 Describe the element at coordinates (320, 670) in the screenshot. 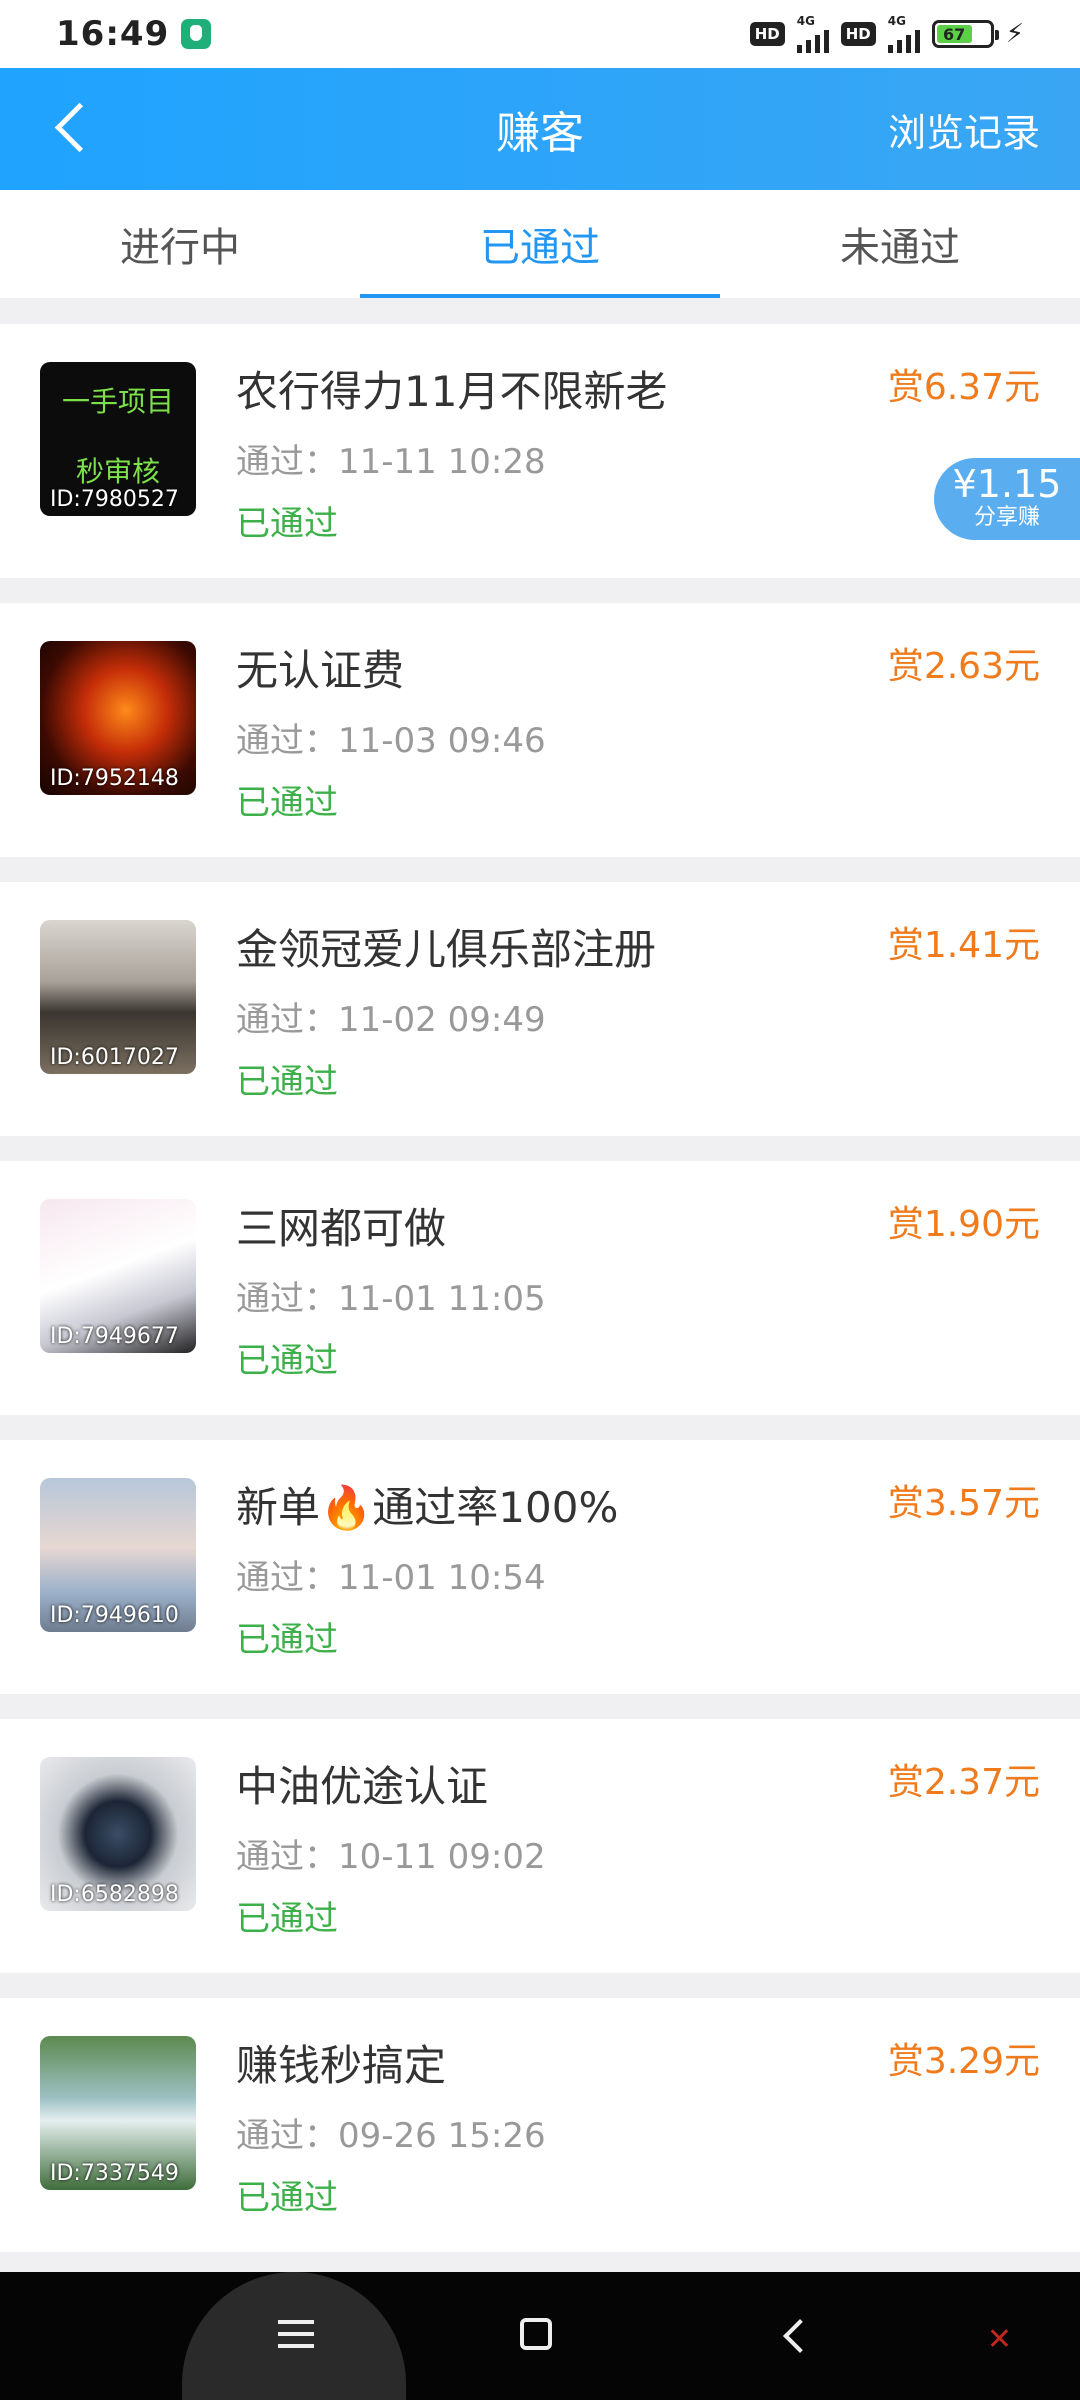

I see `task-title: 无认证费` at that location.